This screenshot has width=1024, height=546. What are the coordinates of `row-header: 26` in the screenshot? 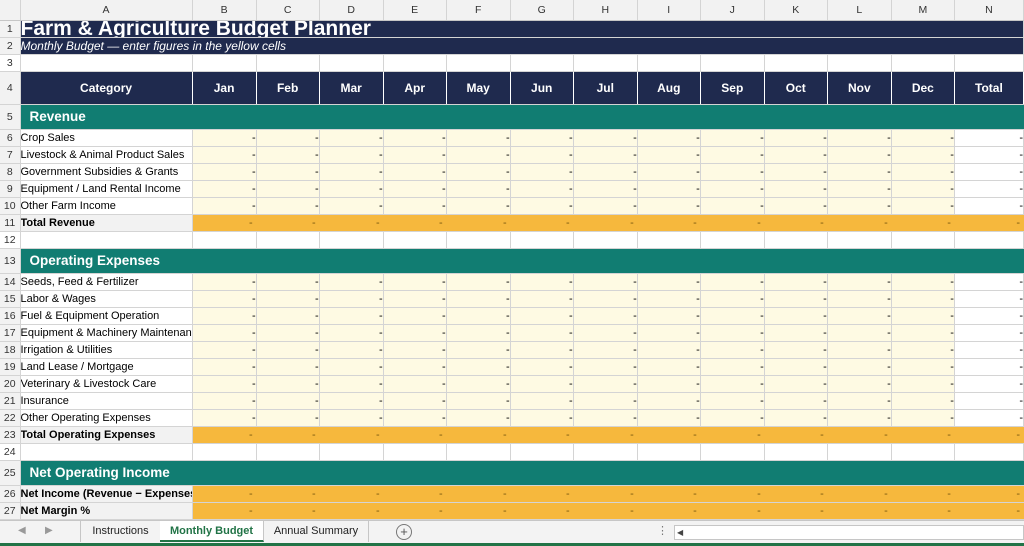 It's located at (10, 494).